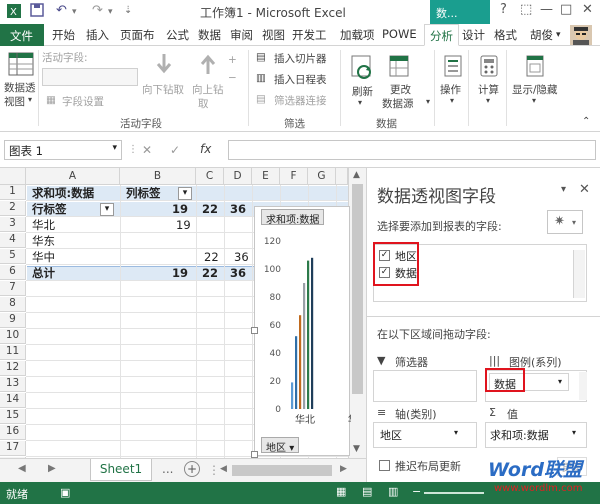  I want to click on sheet-tab-sheet1: Sheet1, so click(121, 470).